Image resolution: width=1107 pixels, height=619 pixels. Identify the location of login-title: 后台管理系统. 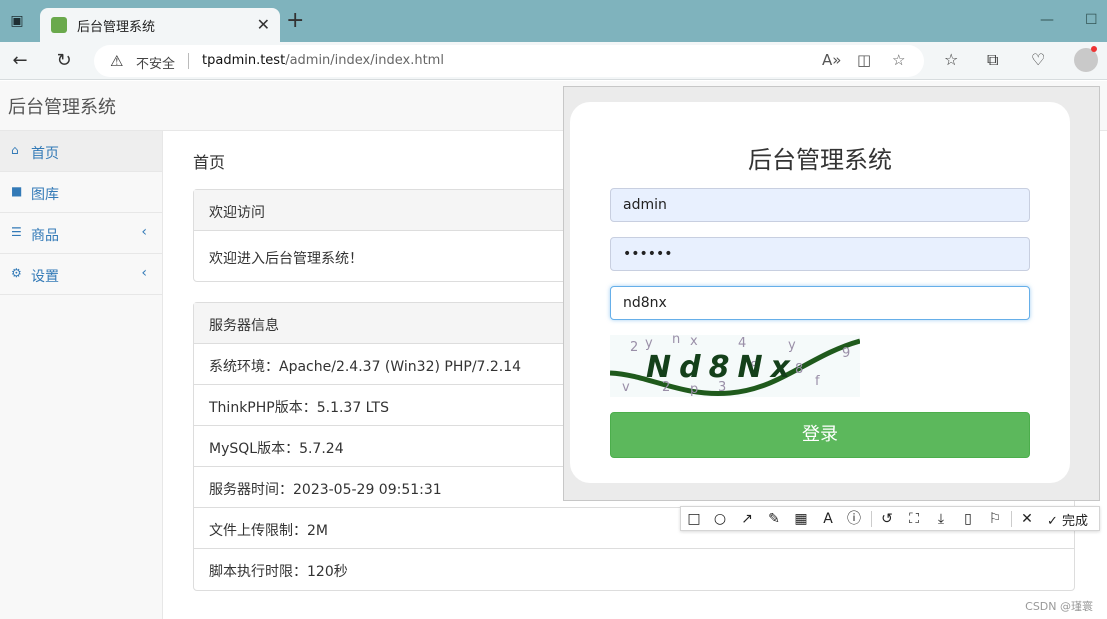
(820, 160).